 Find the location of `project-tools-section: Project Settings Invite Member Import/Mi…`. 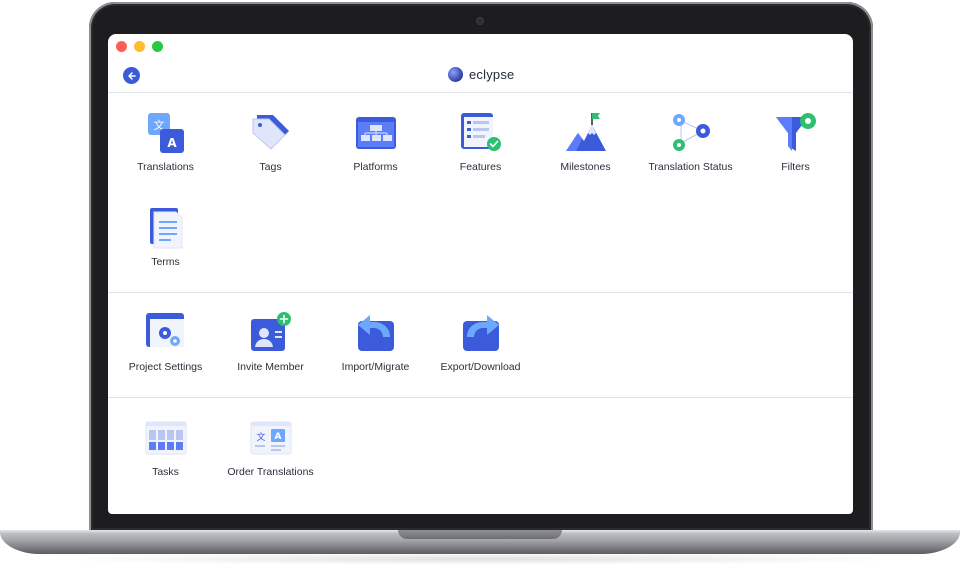

project-tools-section: Project Settings Invite Member Import/Mi… is located at coordinates (480, 345).